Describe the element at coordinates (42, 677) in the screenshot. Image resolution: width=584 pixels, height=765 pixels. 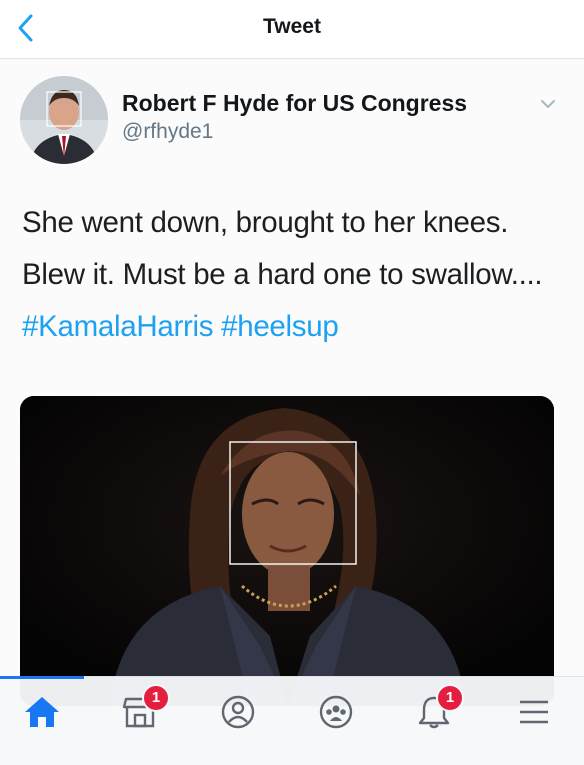
I see `active-tab-indicator` at that location.